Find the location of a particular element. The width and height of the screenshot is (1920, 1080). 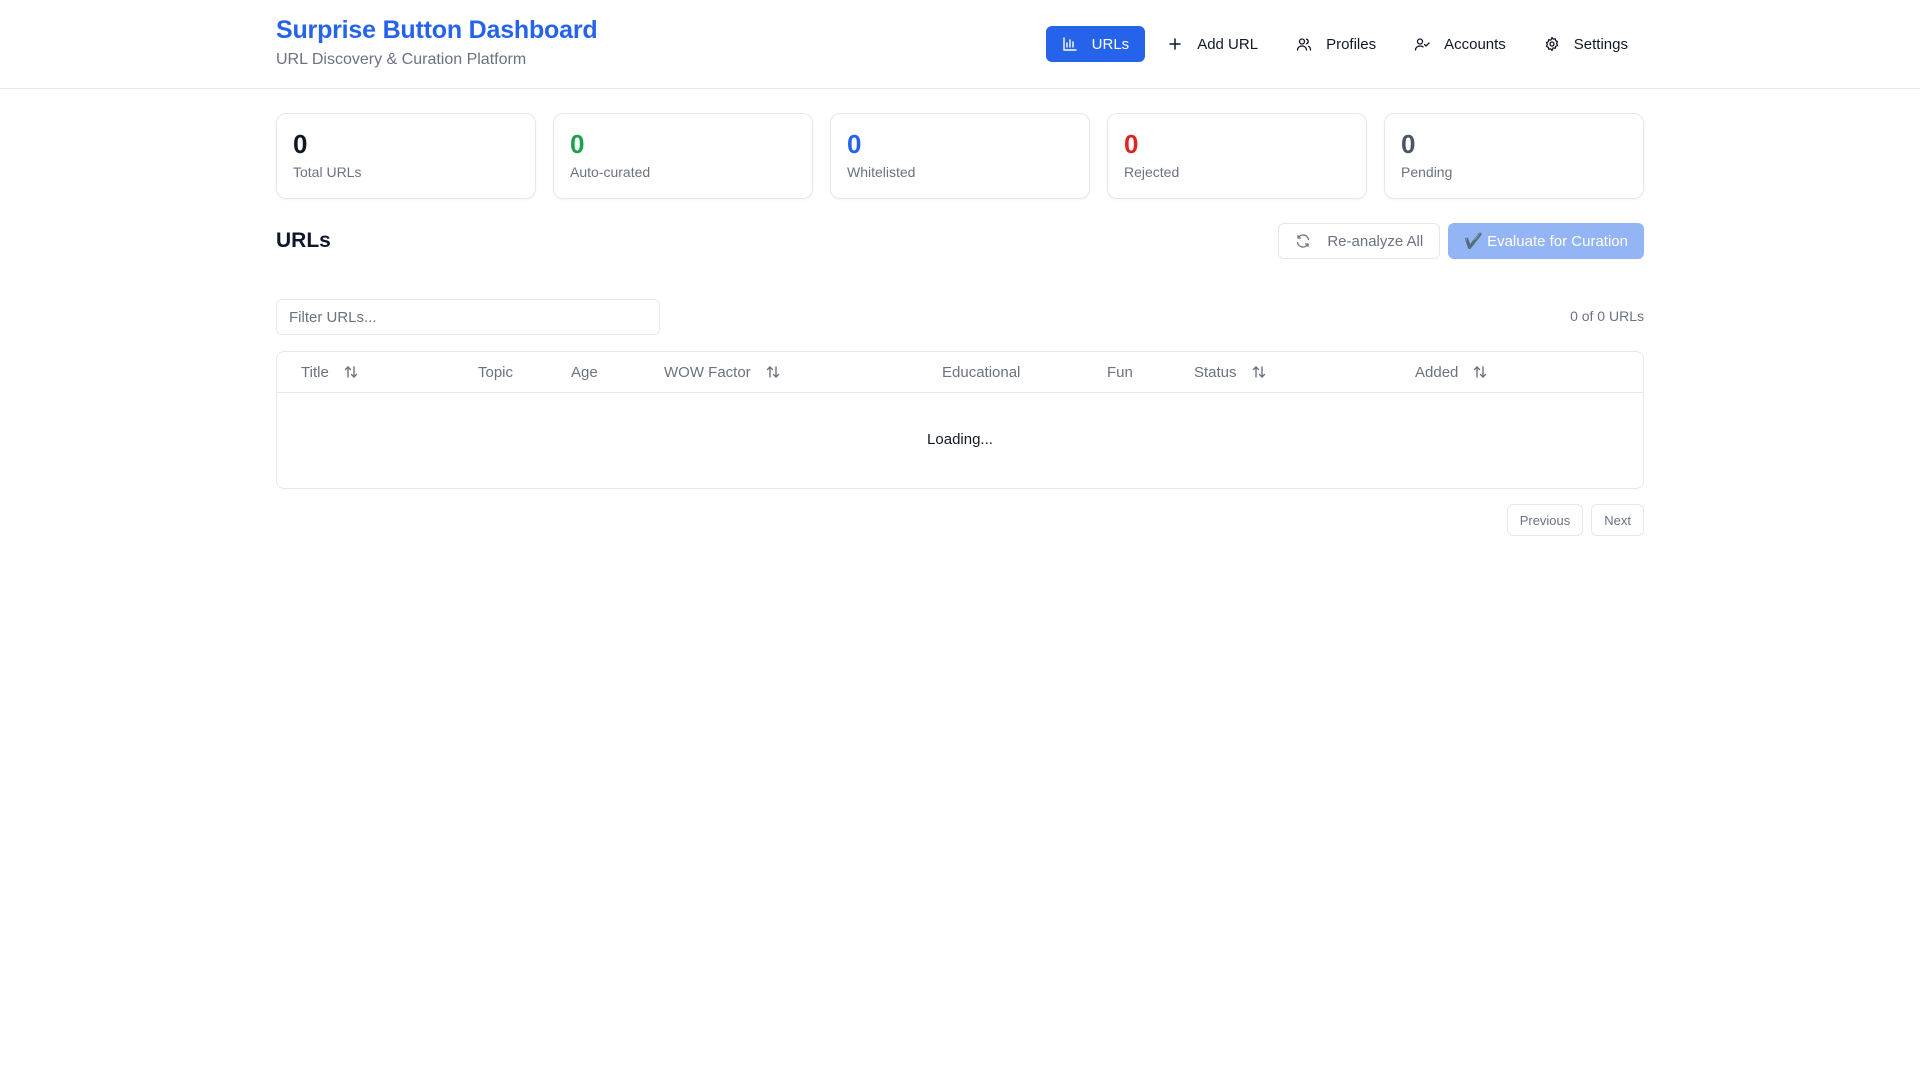

nav-urls-label: URLs is located at coordinates (1110, 44).